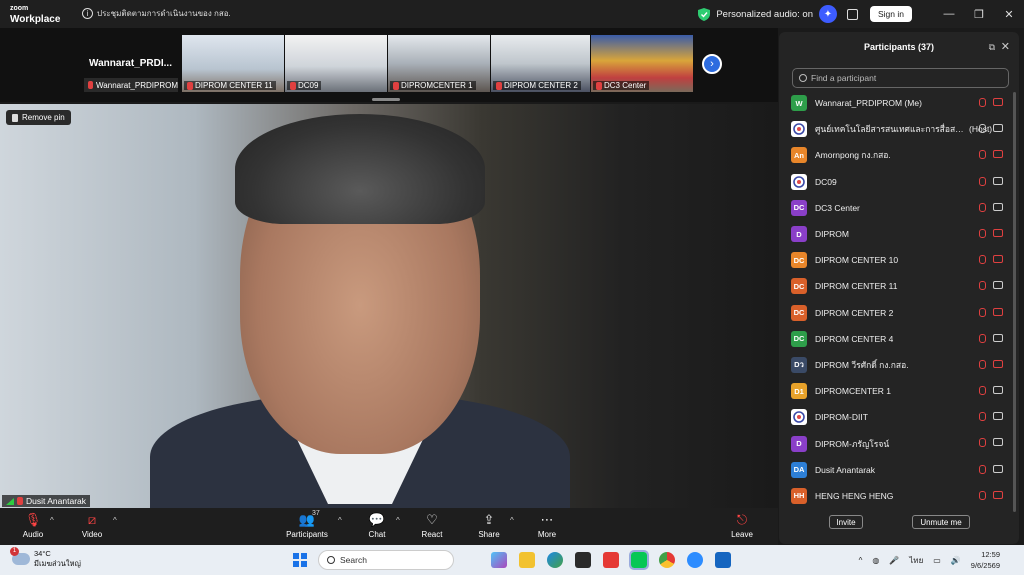 This screenshot has height=575, width=1024. I want to click on audio-options-chevron-icon: ^, so click(52, 520).